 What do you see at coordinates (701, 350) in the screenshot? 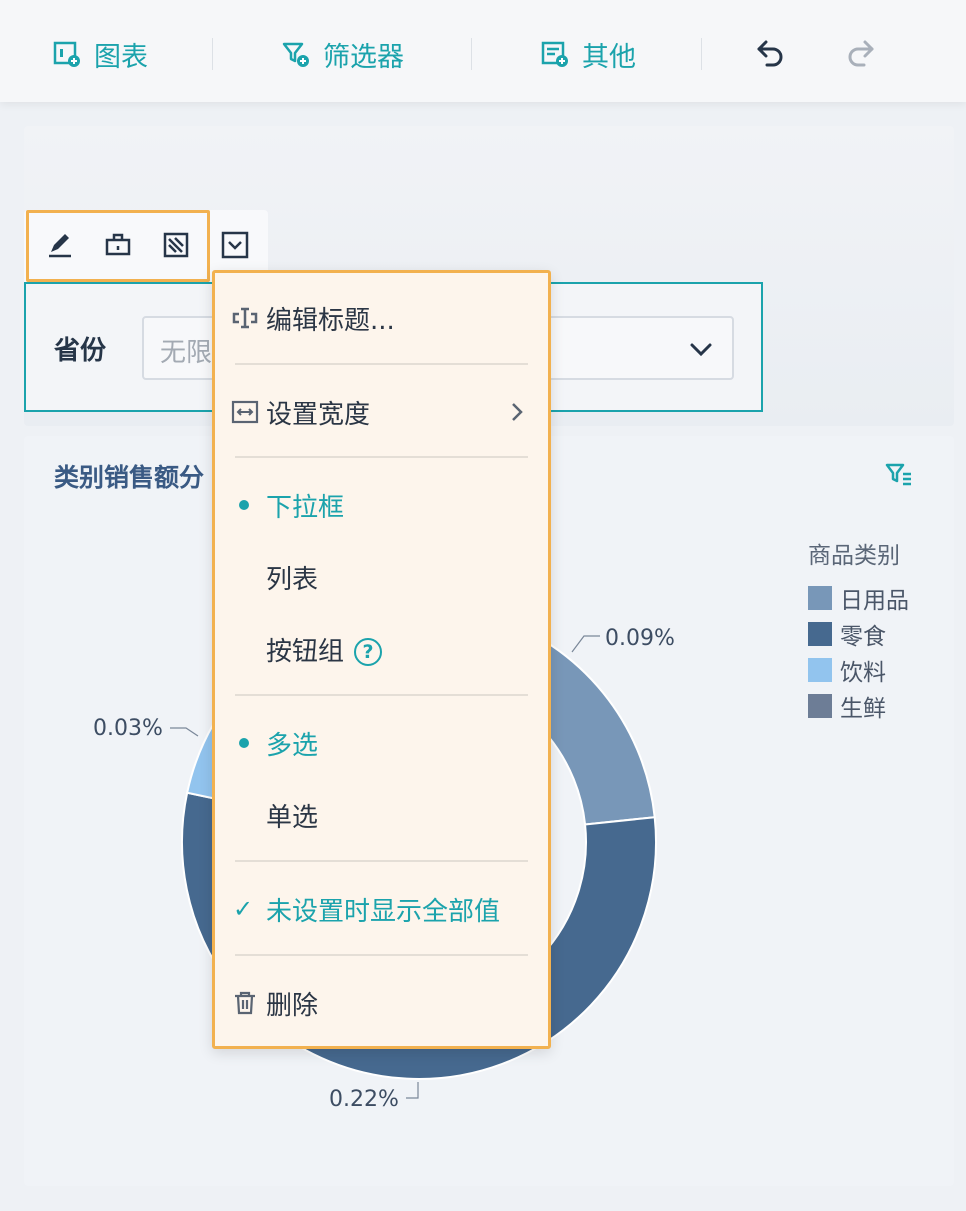
I see `chevron-down-icon` at bounding box center [701, 350].